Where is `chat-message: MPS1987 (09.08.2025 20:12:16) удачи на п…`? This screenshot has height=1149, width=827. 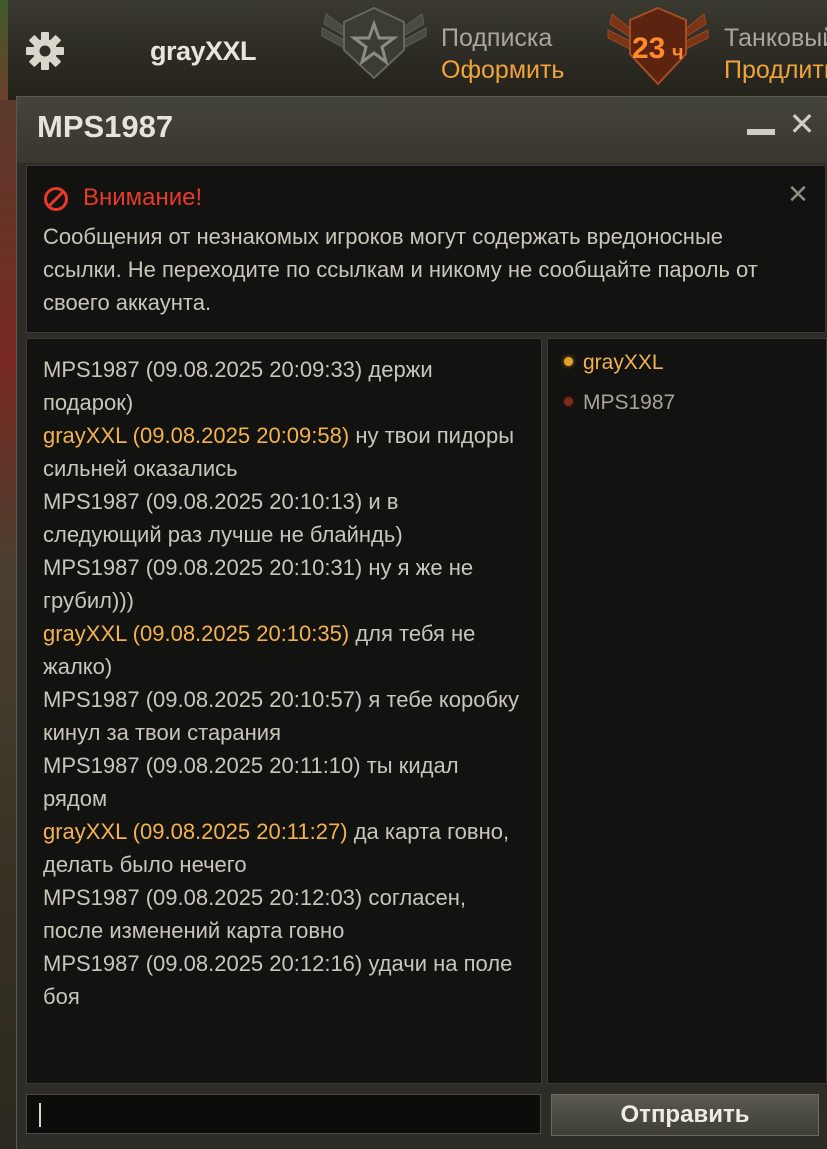 chat-message: MPS1987 (09.08.2025 20:12:16) удачи на п… is located at coordinates (283, 980).